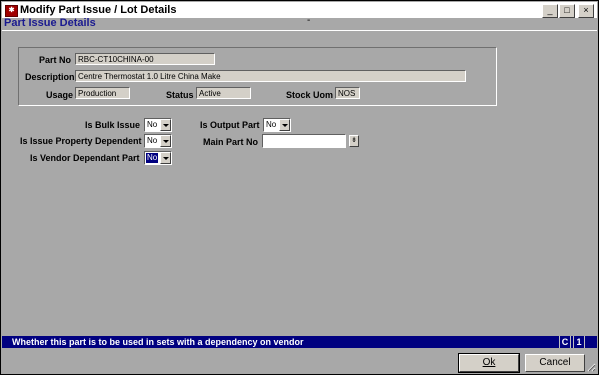  Describe the element at coordinates (231, 142) in the screenshot. I see `main-part-label: Main Part No` at that location.